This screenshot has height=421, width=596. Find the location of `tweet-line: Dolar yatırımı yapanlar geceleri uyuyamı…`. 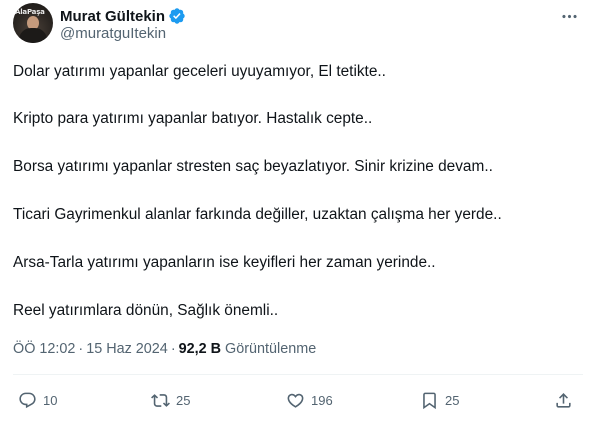

tweet-line: Dolar yatırımı yapanlar geceleri uyuyamı… is located at coordinates (199, 71).